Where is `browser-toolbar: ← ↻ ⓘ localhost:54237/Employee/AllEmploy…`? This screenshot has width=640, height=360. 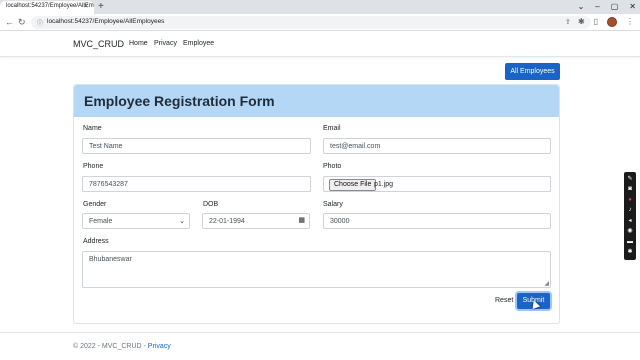
browser-toolbar: ← ↻ ⓘ localhost:54237/Employee/AllEmploy… is located at coordinates (320, 22).